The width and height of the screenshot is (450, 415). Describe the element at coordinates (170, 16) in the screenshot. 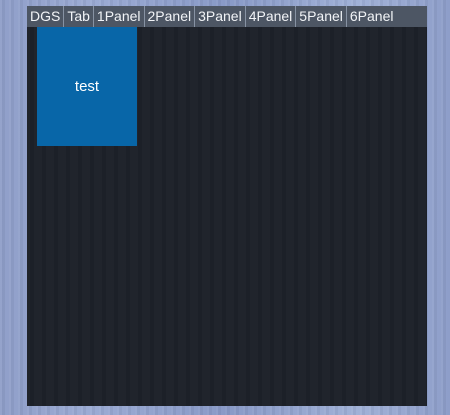

I see `tab-2panel: 2Panel` at that location.